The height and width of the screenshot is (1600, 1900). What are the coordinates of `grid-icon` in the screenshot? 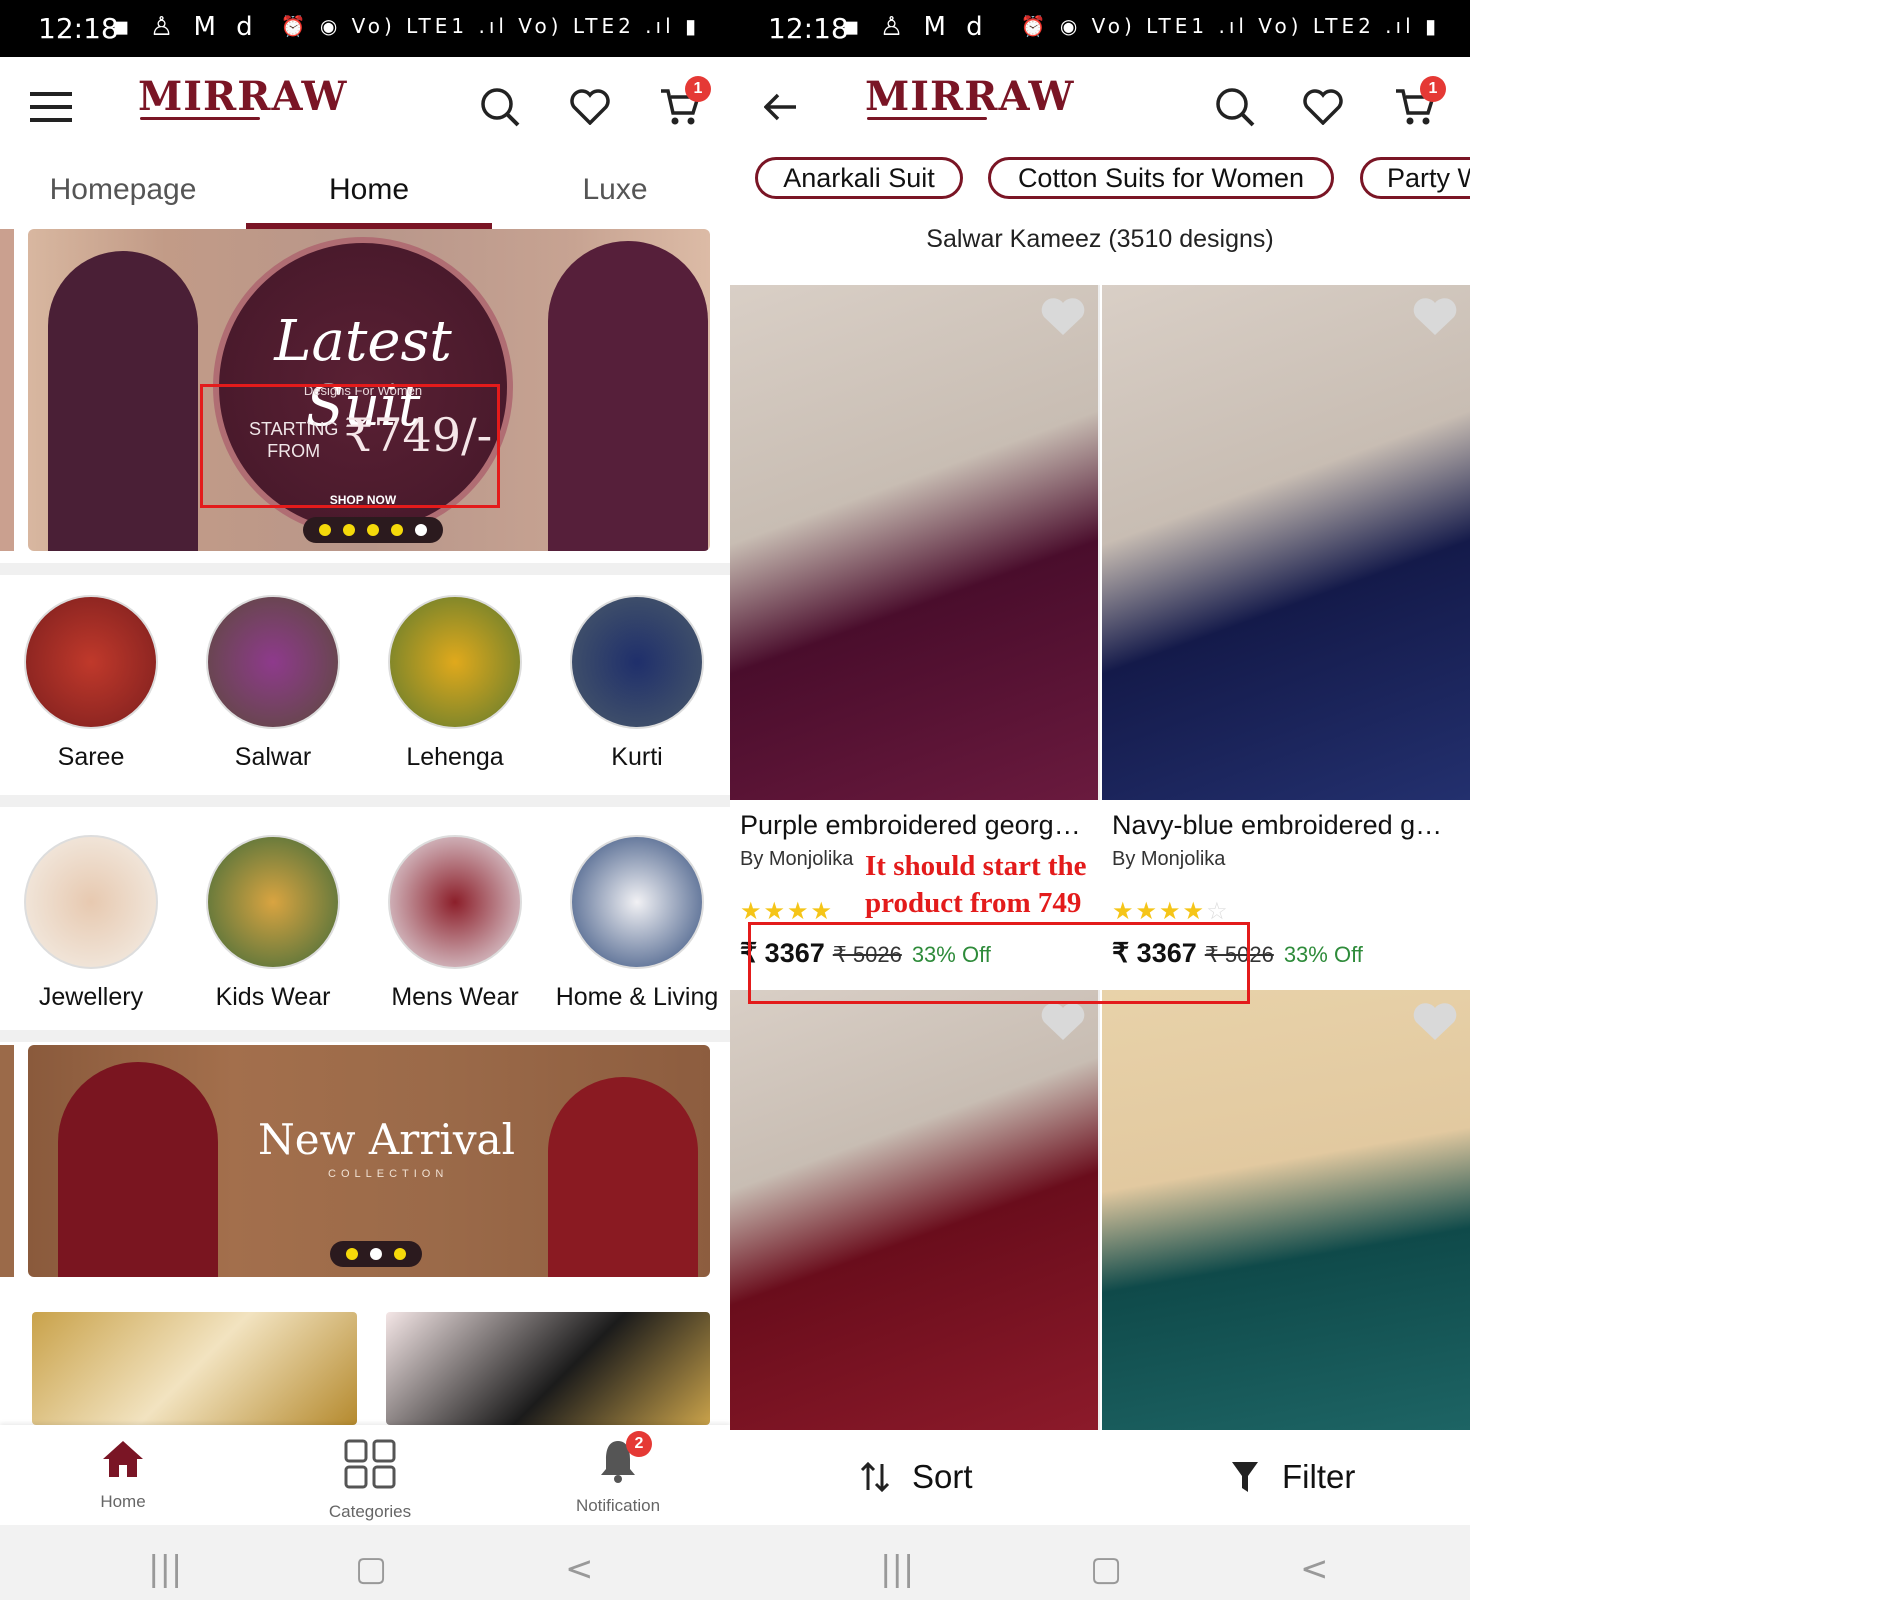 It's located at (370, 1464).